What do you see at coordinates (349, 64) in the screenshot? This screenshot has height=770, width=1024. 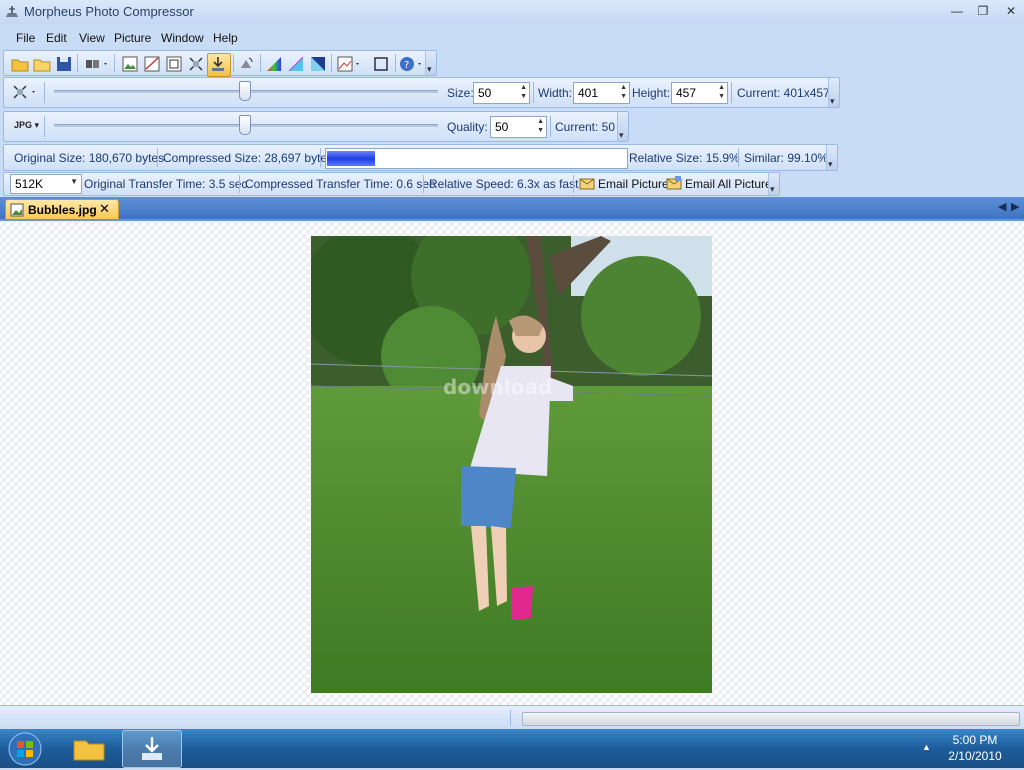 I see `effects-dropdown-icon` at bounding box center [349, 64].